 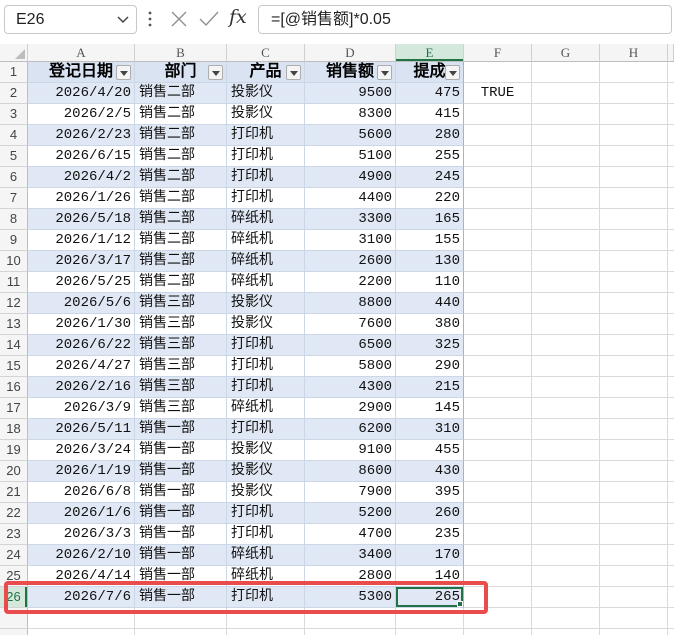 What do you see at coordinates (430, 114) in the screenshot?
I see `cell-E3: 415` at bounding box center [430, 114].